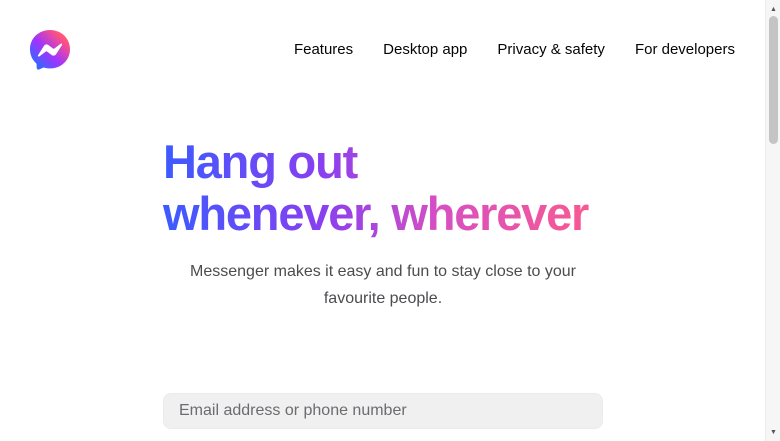 This screenshot has height=441, width=780. Describe the element at coordinates (376, 213) in the screenshot. I see `hero-title-line-2: whenever, wherever` at that location.